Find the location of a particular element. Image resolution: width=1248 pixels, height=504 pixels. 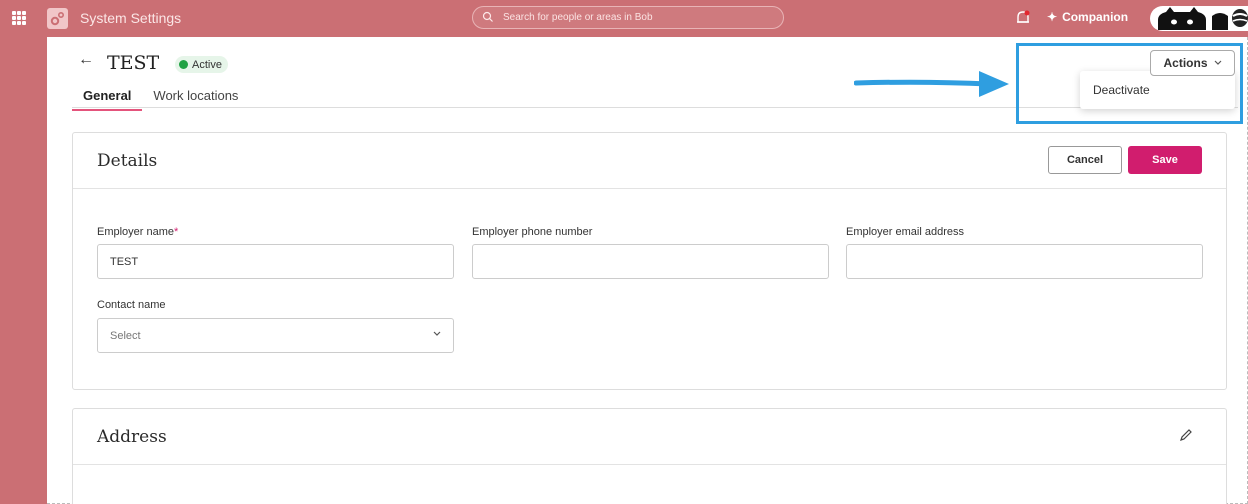

apps-grid-icon is located at coordinates (19, 18).